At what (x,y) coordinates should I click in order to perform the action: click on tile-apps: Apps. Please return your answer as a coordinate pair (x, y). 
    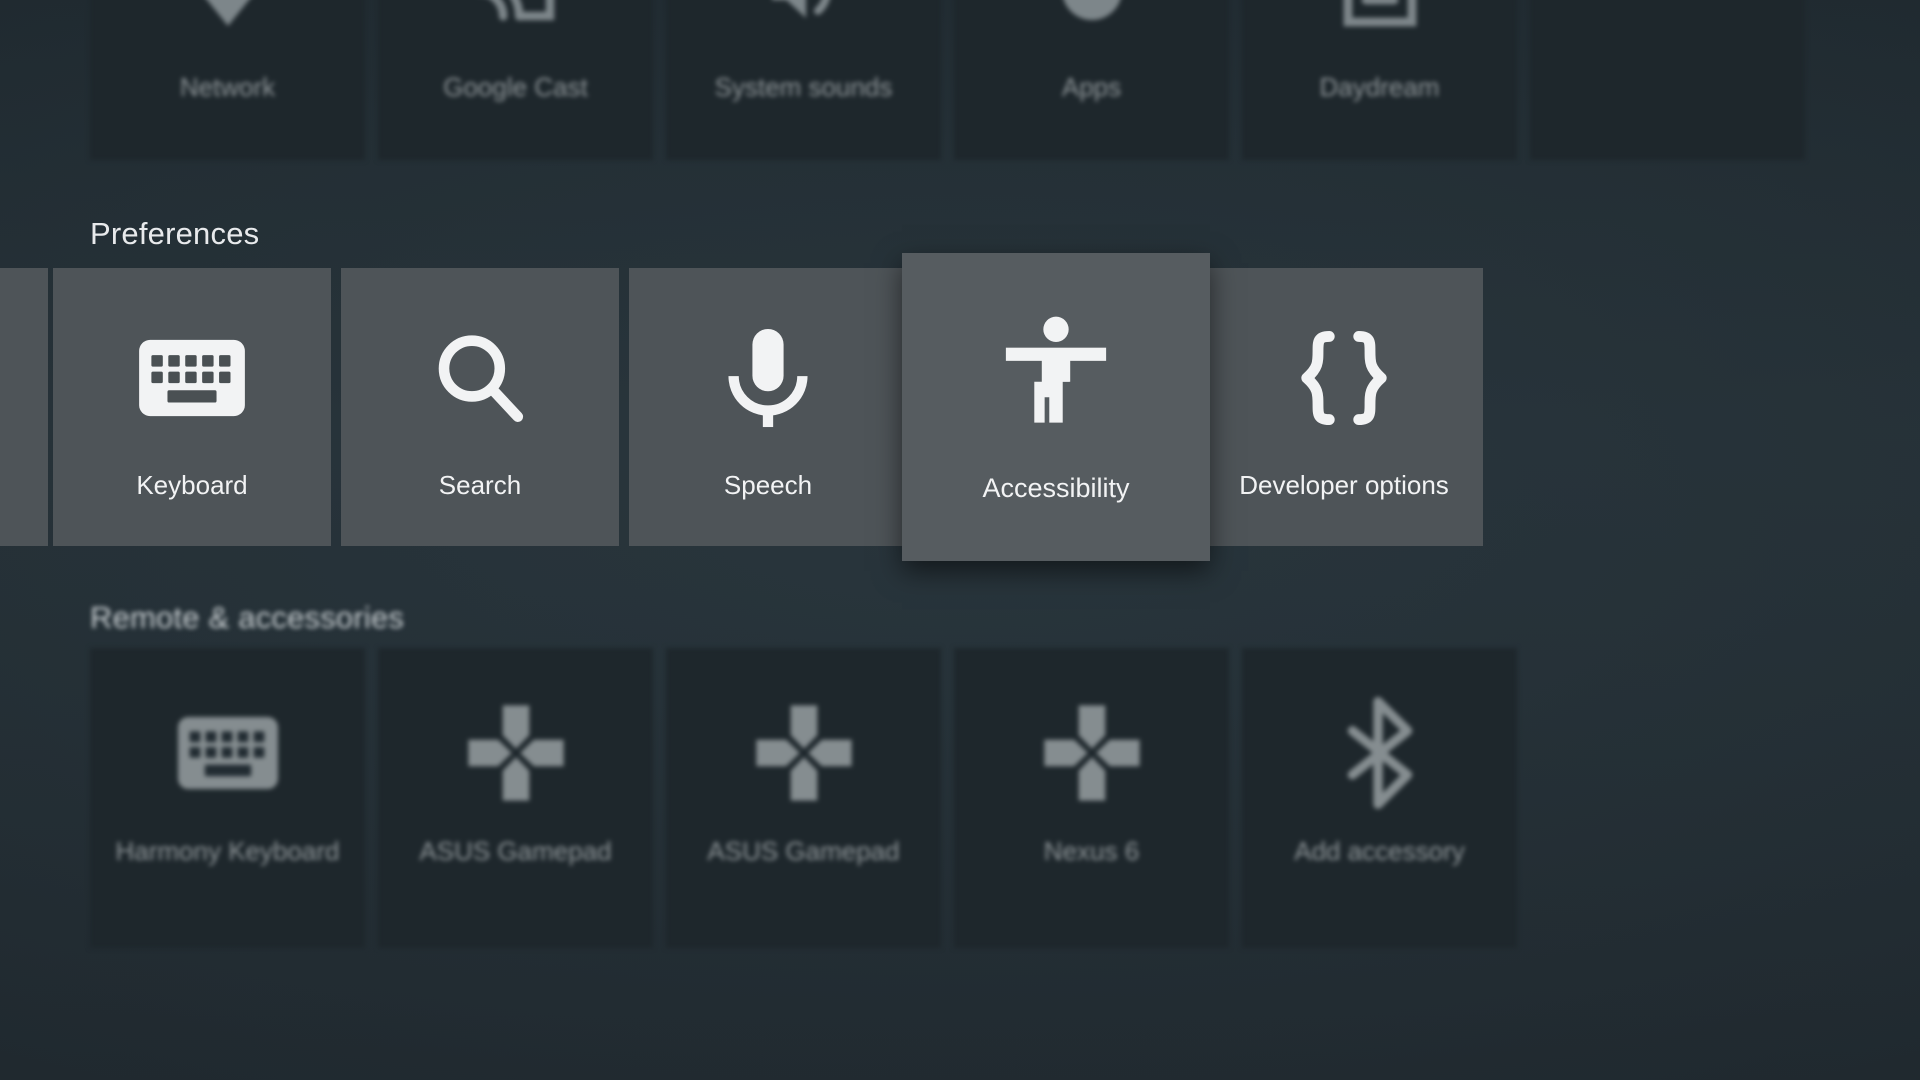
    Looking at the image, I should click on (1091, 80).